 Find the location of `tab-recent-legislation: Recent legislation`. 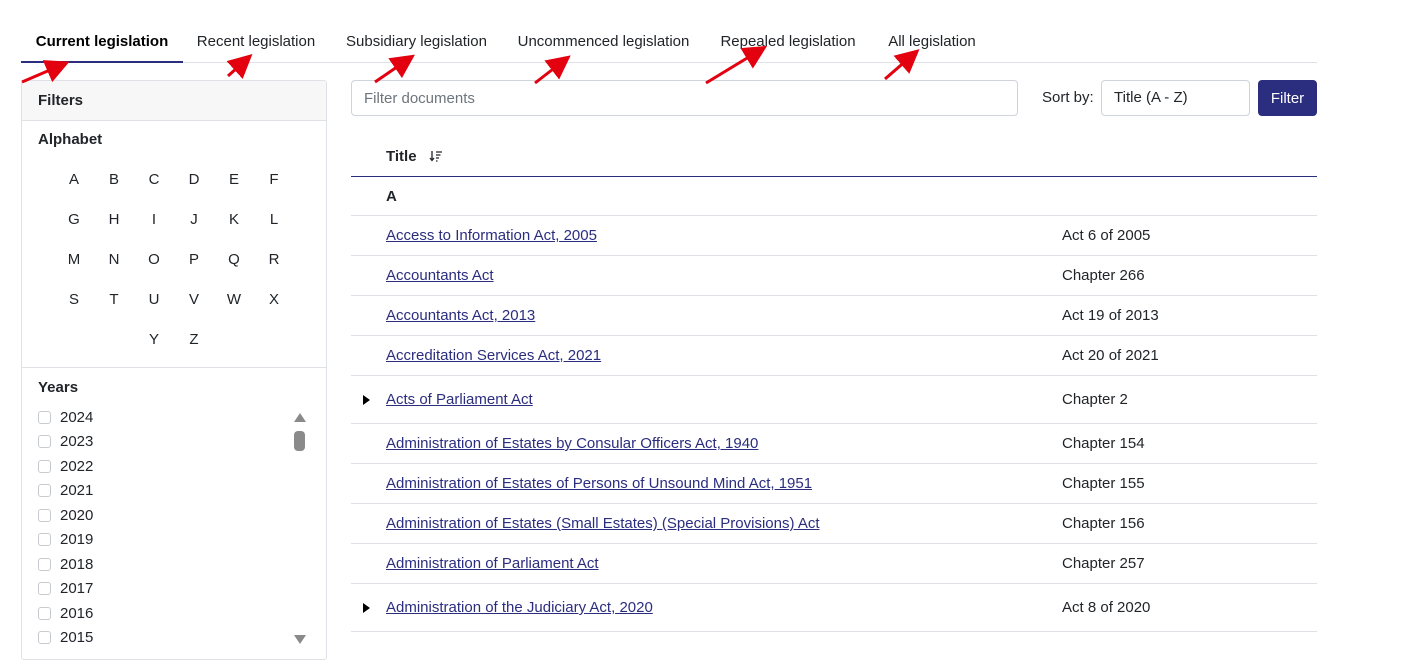

tab-recent-legislation: Recent legislation is located at coordinates (256, 42).